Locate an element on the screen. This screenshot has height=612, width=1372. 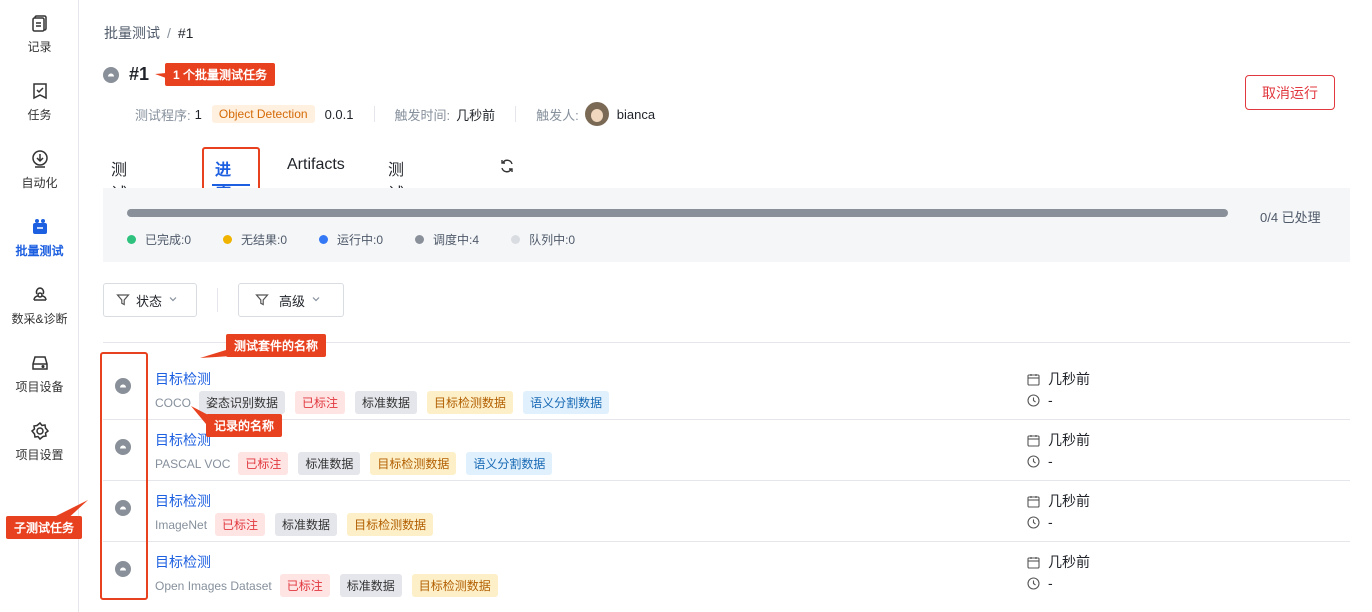
annotation-arrows is located at coordinates (142, 297).